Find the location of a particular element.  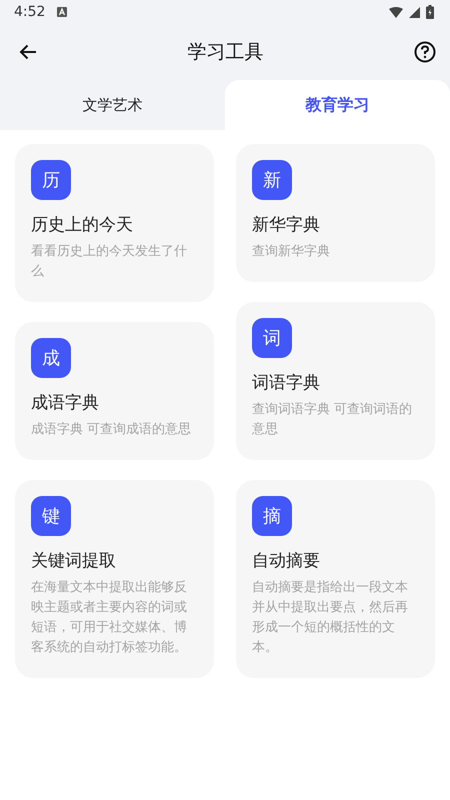

help-icon is located at coordinates (425, 52).